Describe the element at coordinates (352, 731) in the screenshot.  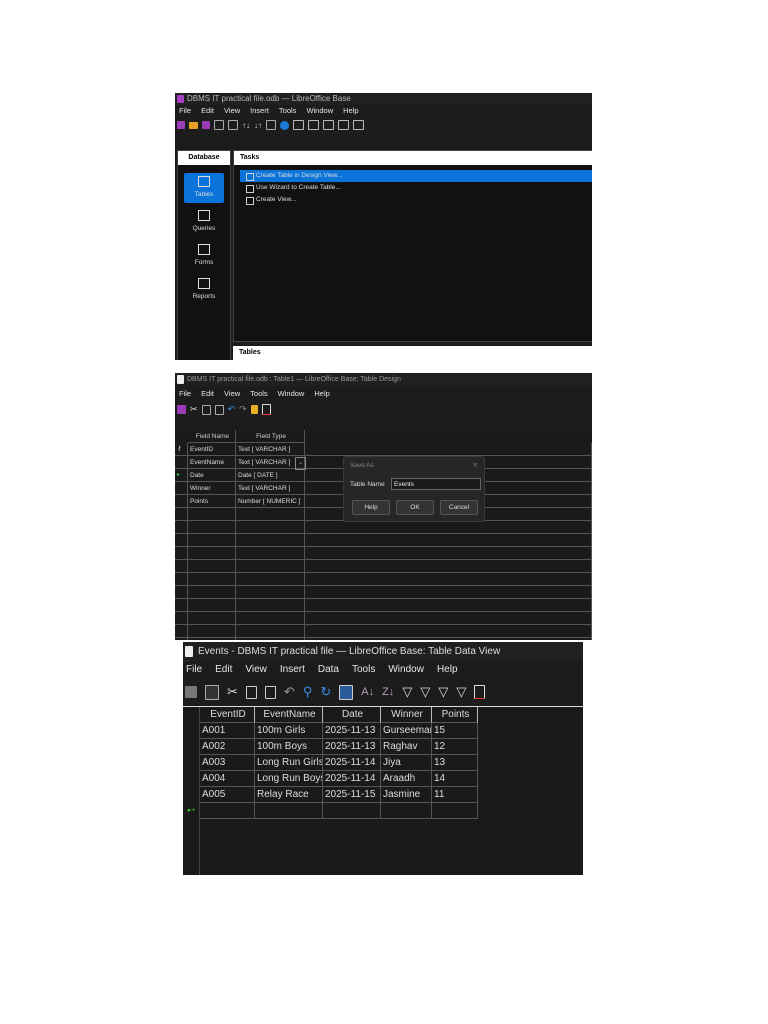
I see `table-cell: 2025-11-13` at that location.